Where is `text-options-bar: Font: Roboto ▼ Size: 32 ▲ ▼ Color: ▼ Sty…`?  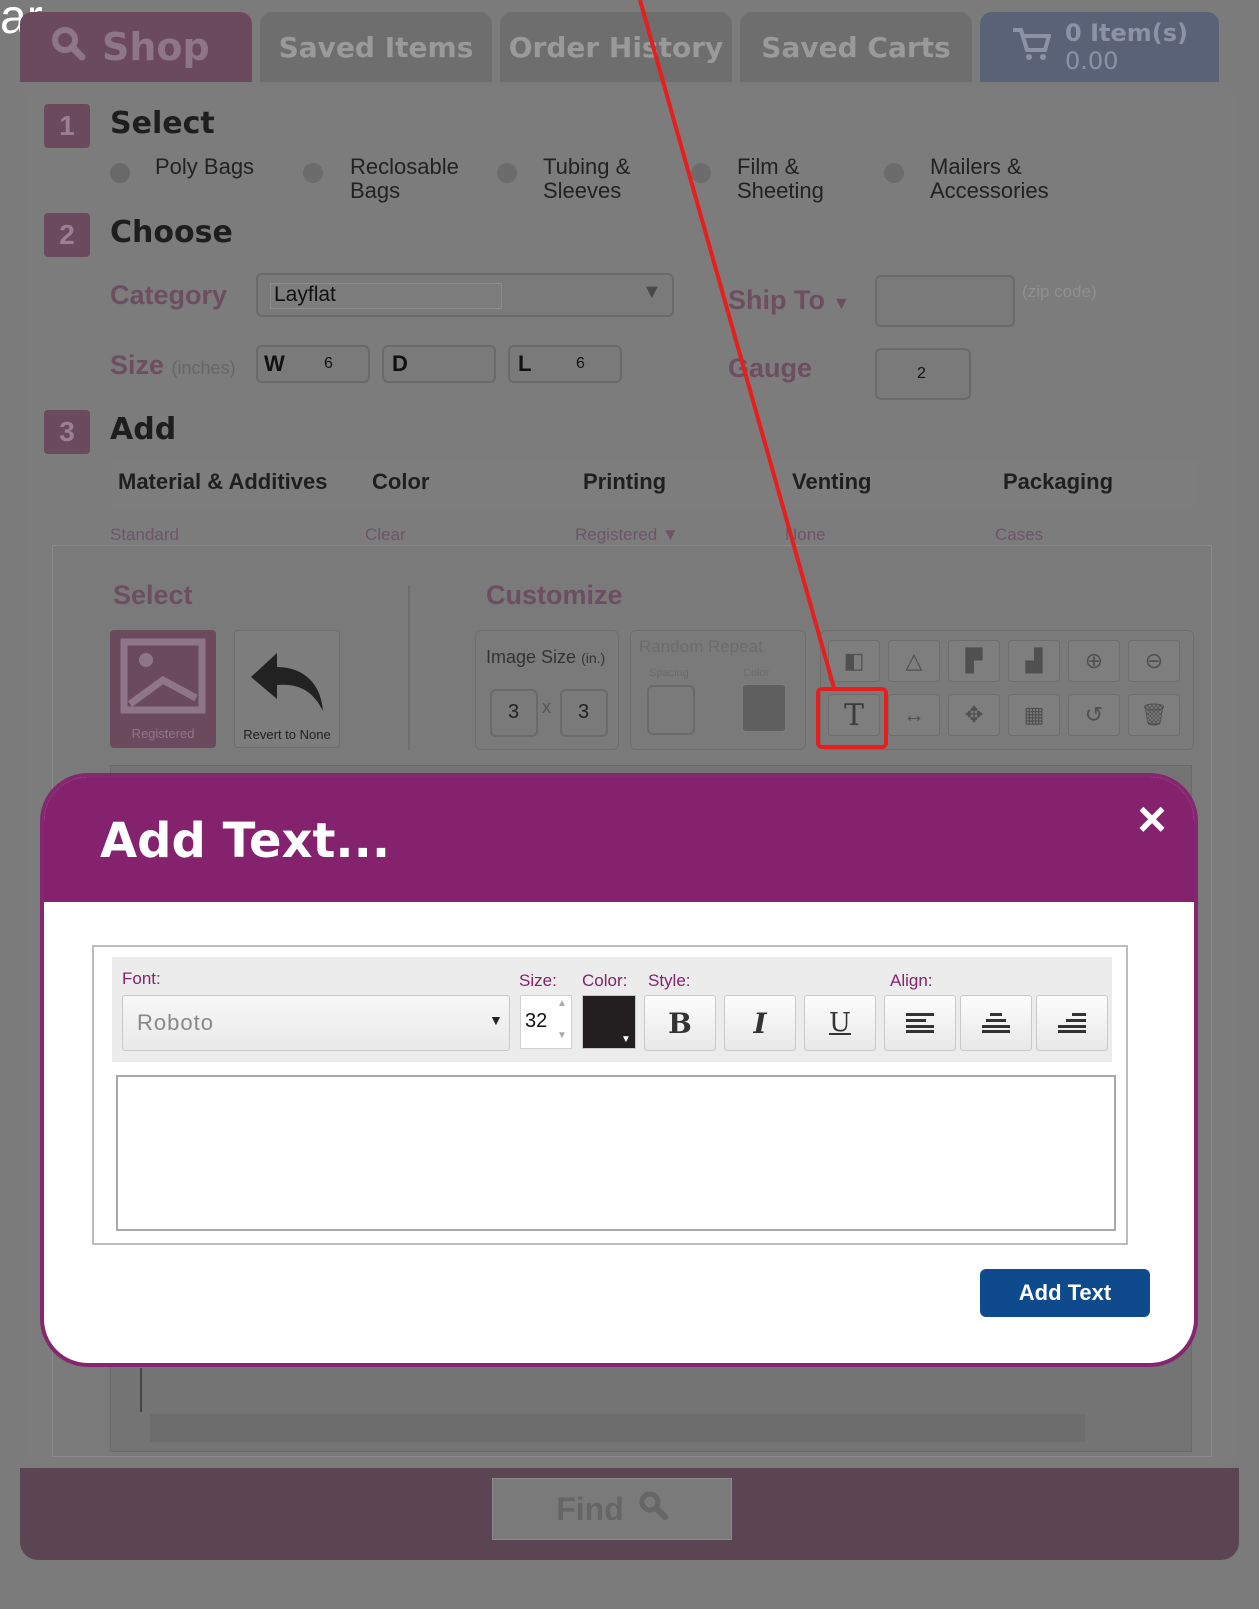
text-options-bar: Font: Roboto ▼ Size: 32 ▲ ▼ Color: ▼ Sty… is located at coordinates (612, 1009).